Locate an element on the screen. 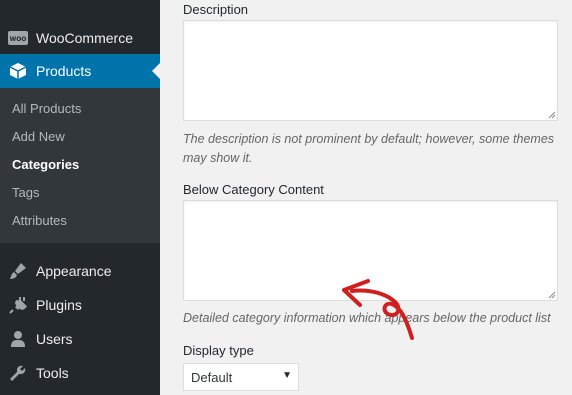 Image resolution: width=572 pixels, height=395 pixels. display-type-value: Default is located at coordinates (212, 377).